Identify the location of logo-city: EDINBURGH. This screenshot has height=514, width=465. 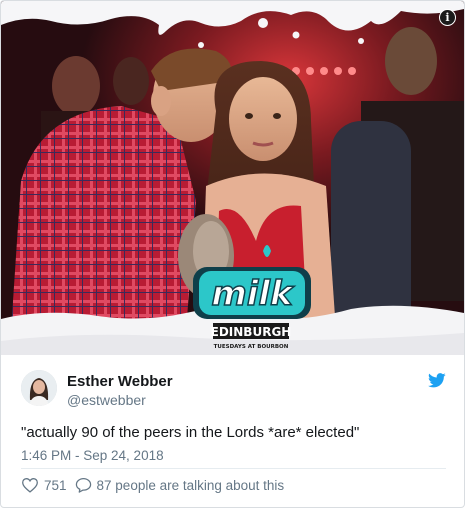
(251, 332).